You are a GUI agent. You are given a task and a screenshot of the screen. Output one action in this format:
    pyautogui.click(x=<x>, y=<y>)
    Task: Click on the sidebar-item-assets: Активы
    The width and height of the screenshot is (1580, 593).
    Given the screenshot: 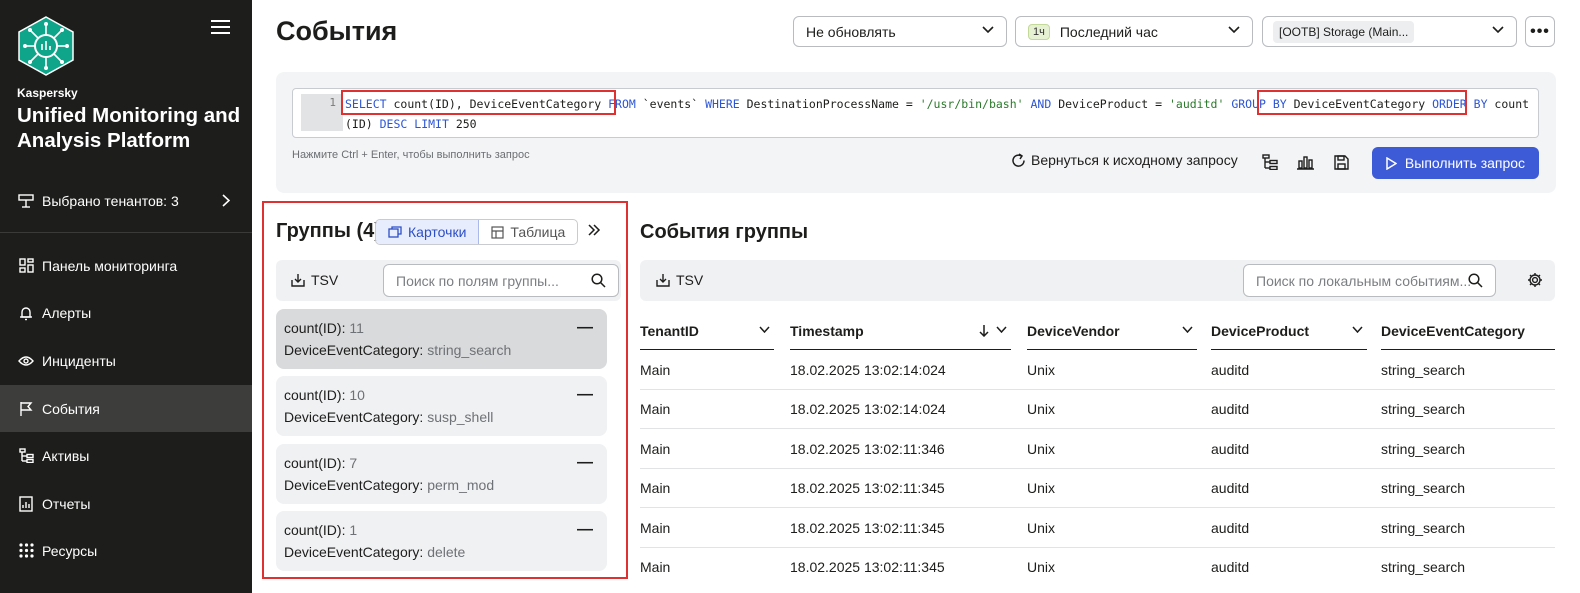 What is the action you would take?
    pyautogui.click(x=126, y=455)
    